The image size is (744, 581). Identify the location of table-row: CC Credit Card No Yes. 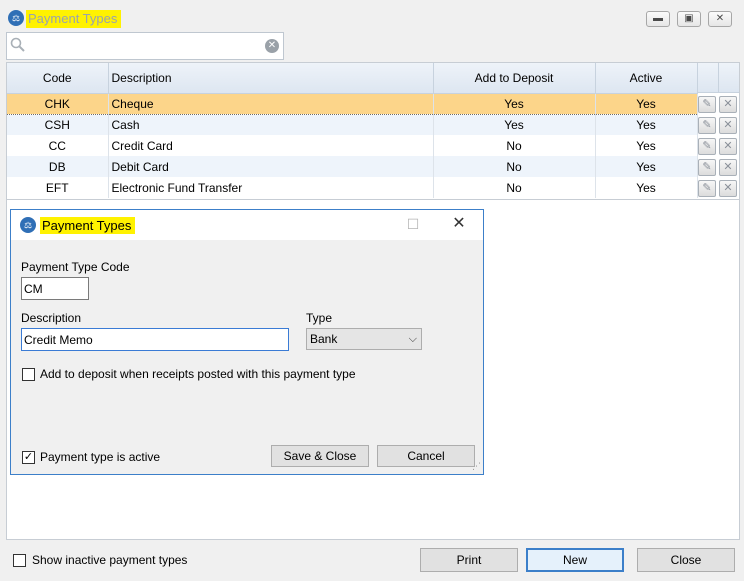
(352, 145).